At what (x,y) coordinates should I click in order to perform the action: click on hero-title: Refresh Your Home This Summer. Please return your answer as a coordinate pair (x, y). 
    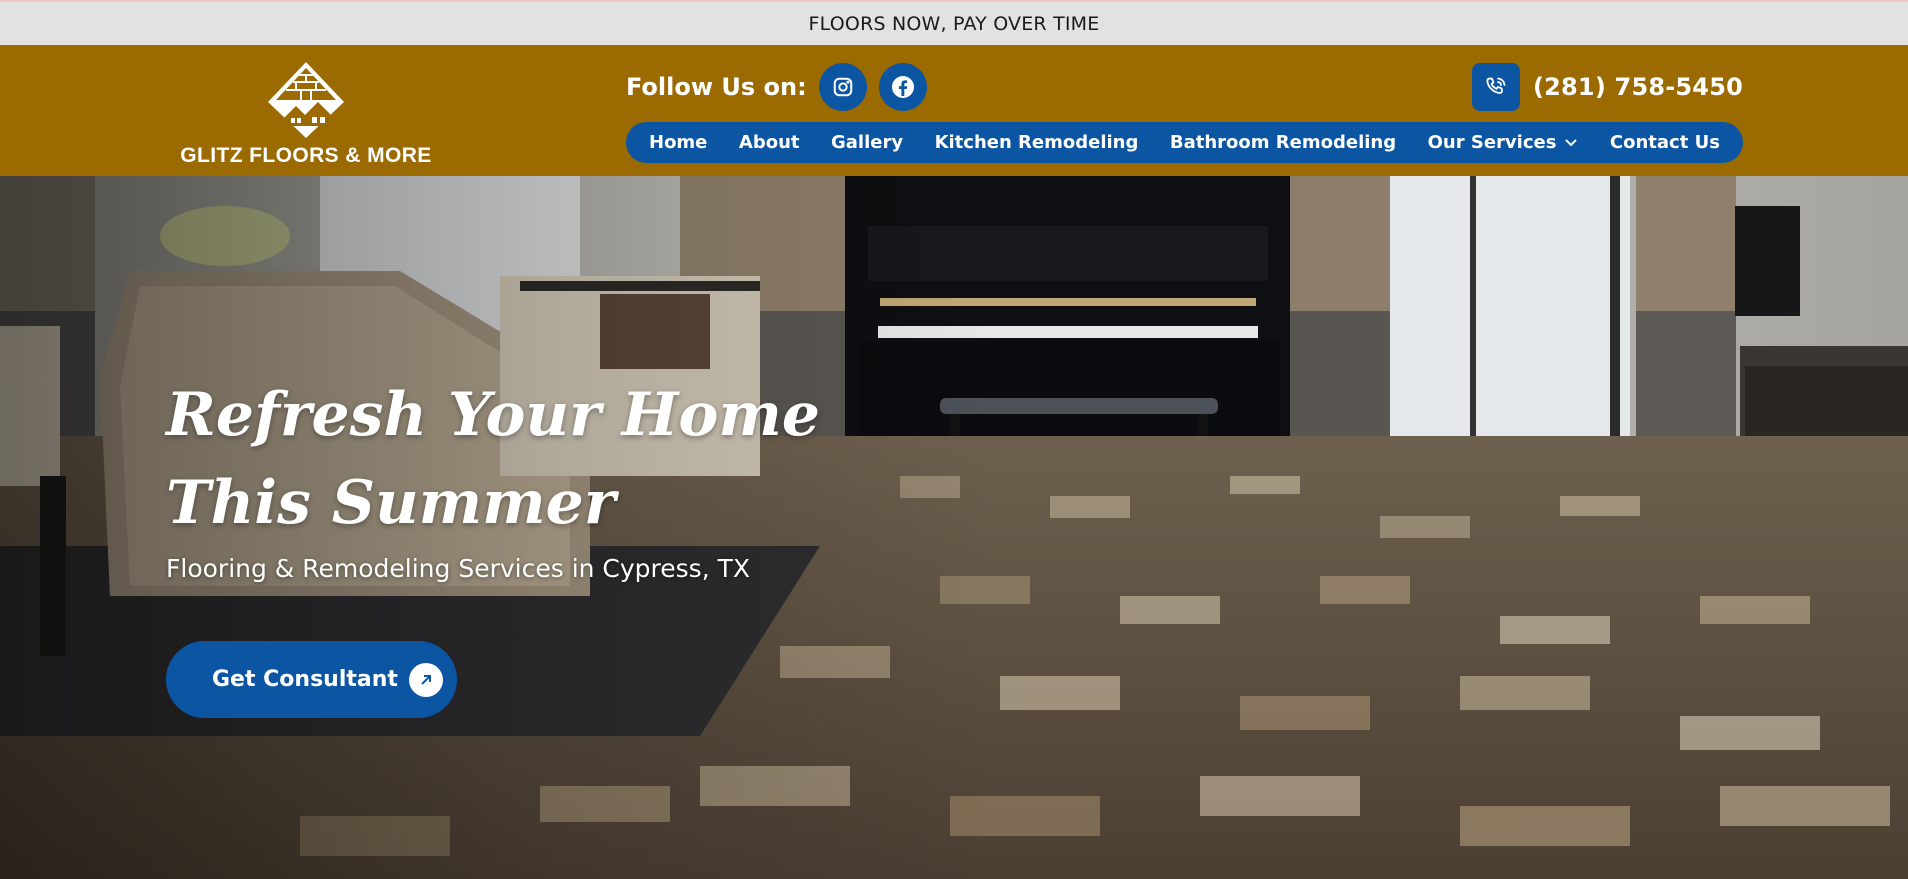
    Looking at the image, I should click on (536, 459).